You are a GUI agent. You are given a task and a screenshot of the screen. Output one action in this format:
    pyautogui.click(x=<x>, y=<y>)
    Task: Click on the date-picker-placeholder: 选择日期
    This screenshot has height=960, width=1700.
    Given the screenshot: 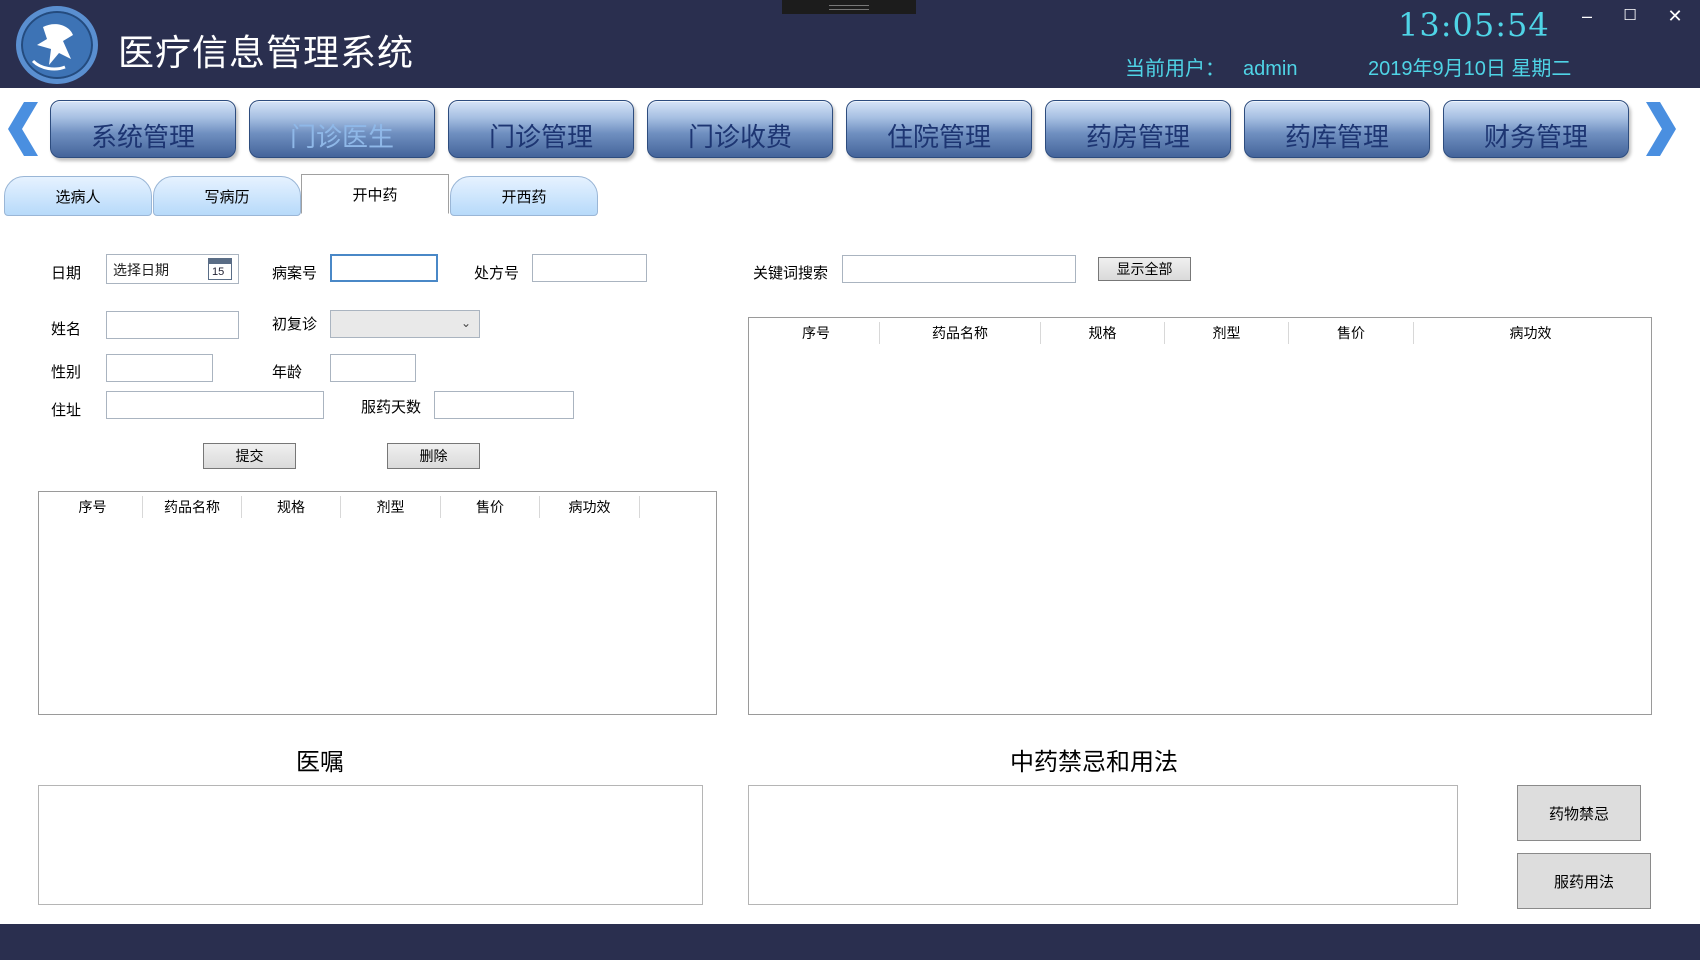 What is the action you would take?
    pyautogui.click(x=141, y=270)
    